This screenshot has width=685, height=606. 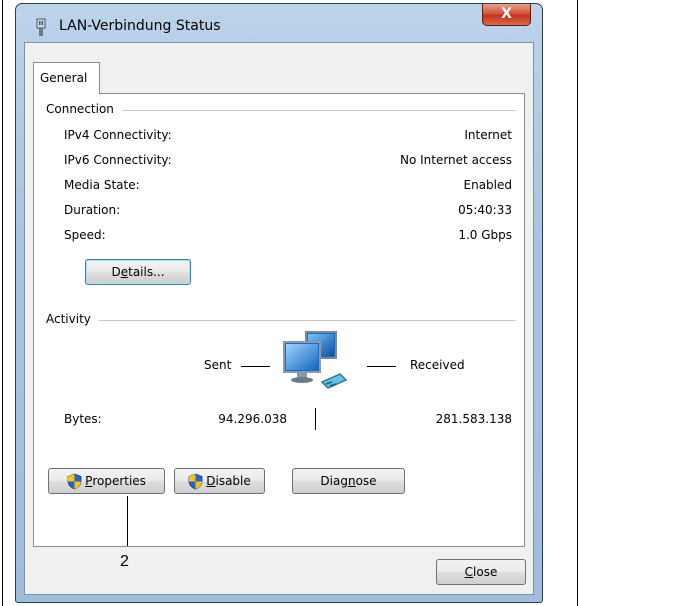 What do you see at coordinates (83, 419) in the screenshot?
I see `bytes-label: Bytes:` at bounding box center [83, 419].